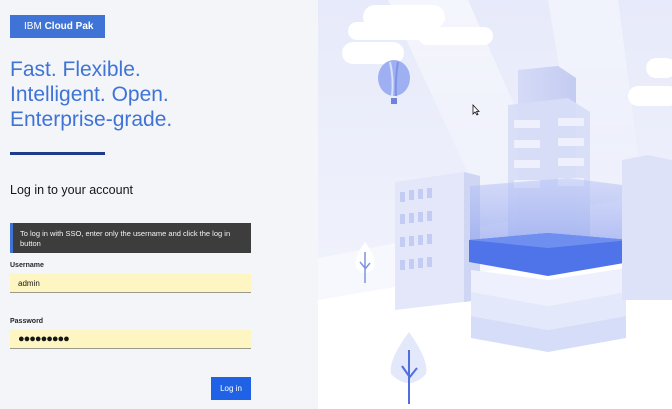 This screenshot has height=409, width=672. I want to click on login-button: Log in, so click(231, 388).